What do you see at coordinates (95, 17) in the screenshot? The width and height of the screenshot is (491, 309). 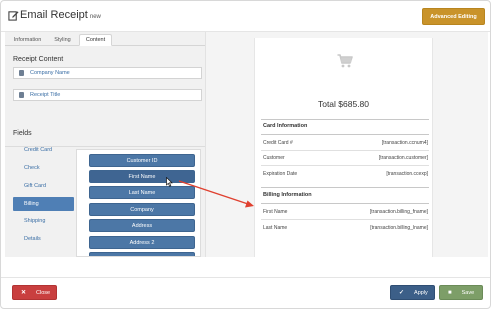 I see `new-badge: new` at bounding box center [95, 17].